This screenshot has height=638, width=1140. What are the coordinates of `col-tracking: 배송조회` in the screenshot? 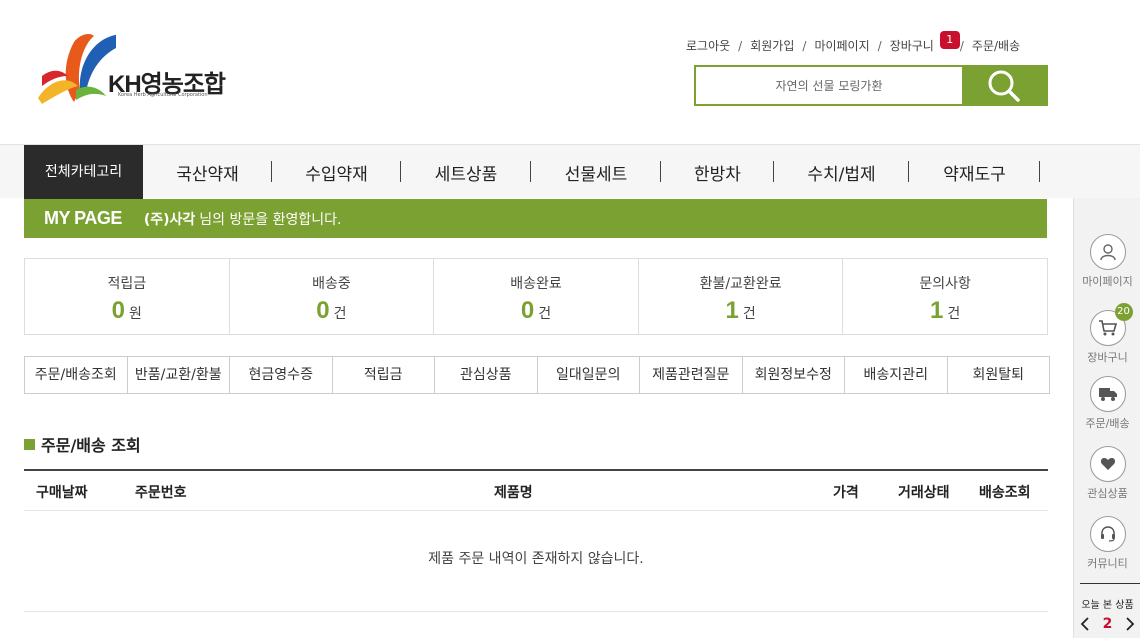 It's located at (1005, 493).